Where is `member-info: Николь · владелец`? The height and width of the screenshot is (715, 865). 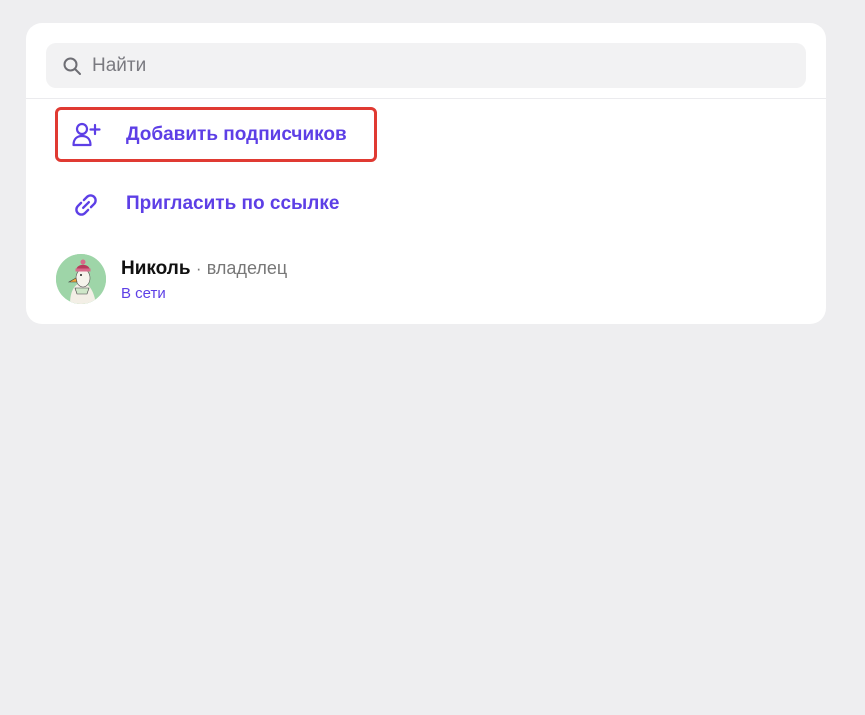 member-info: Николь · владелец is located at coordinates (204, 269).